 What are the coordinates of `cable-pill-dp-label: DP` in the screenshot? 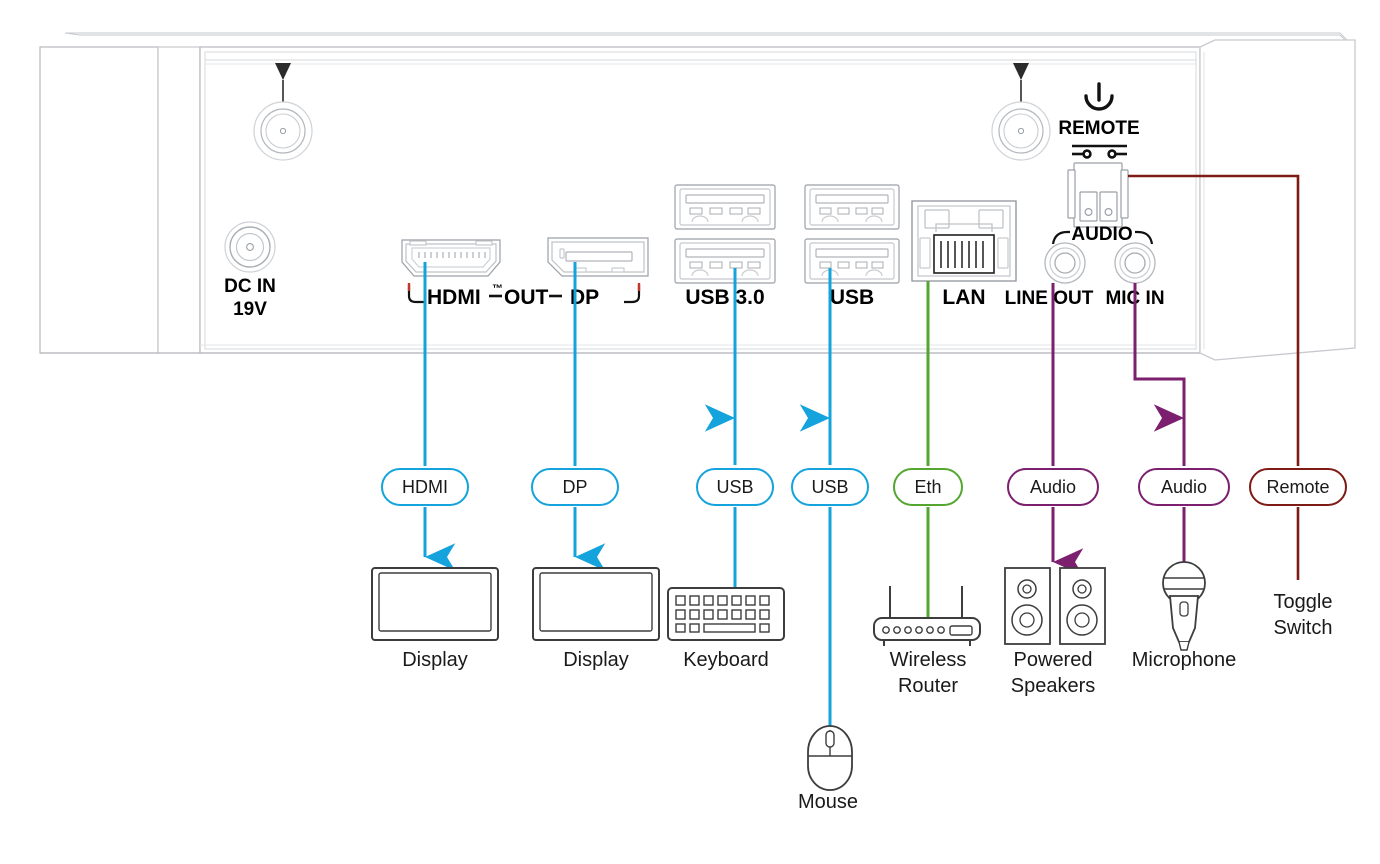 It's located at (574, 487).